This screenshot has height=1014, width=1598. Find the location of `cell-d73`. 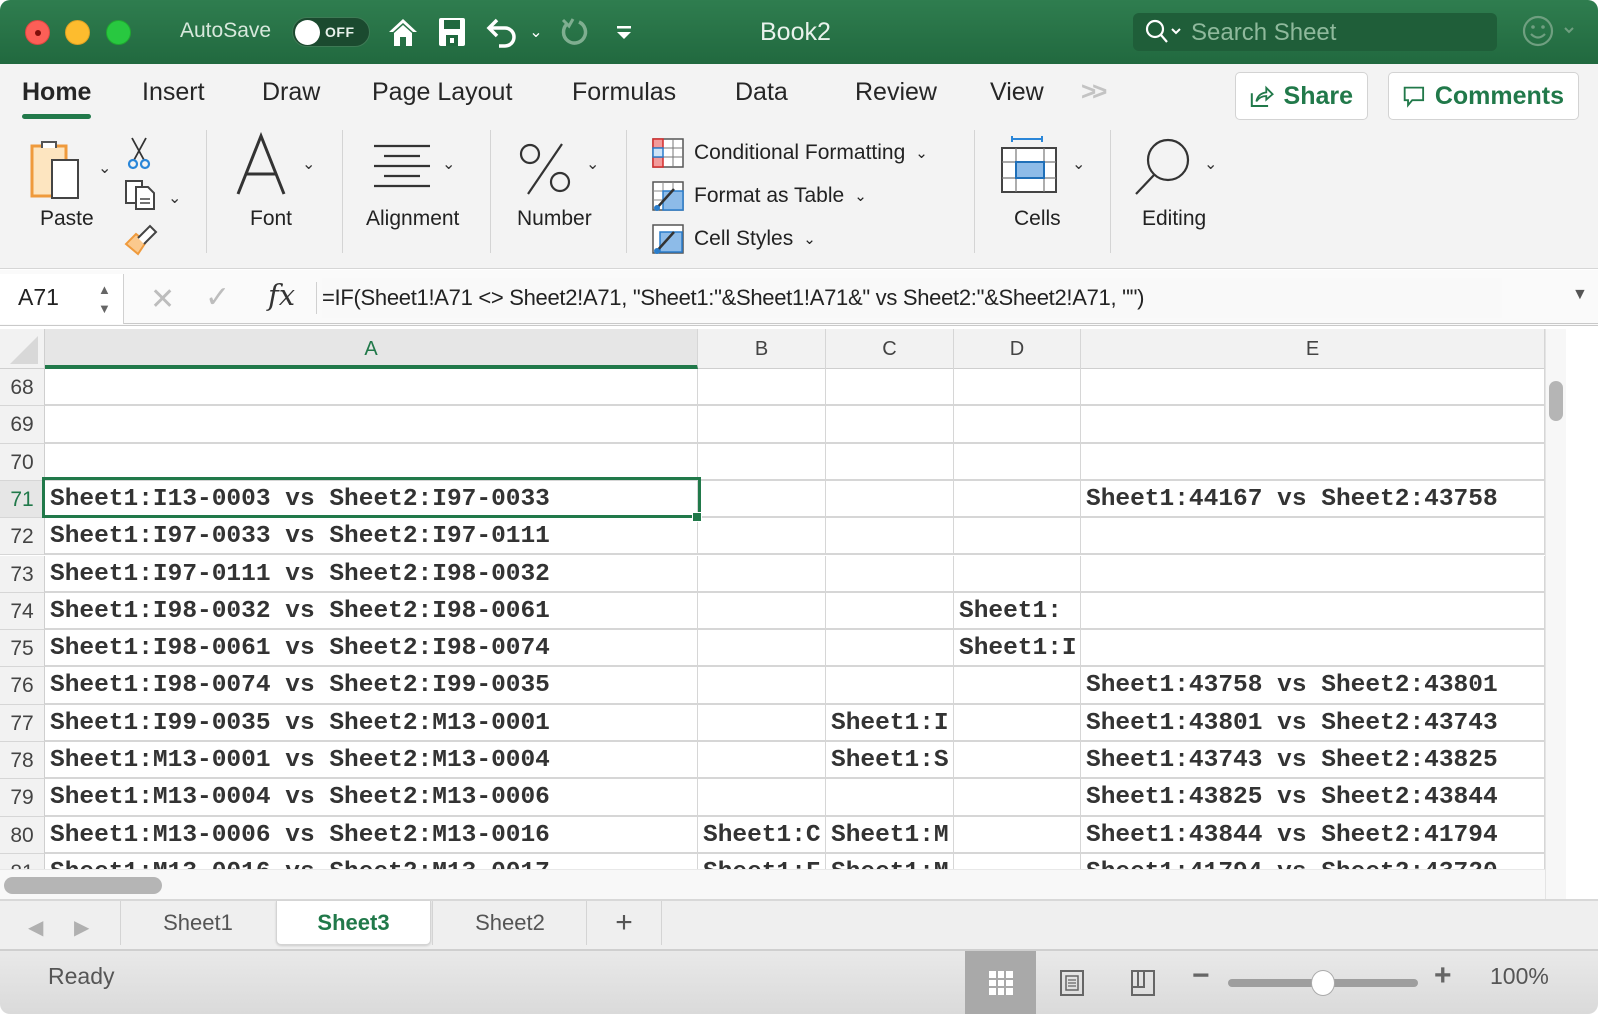

cell-d73 is located at coordinates (1017, 574).